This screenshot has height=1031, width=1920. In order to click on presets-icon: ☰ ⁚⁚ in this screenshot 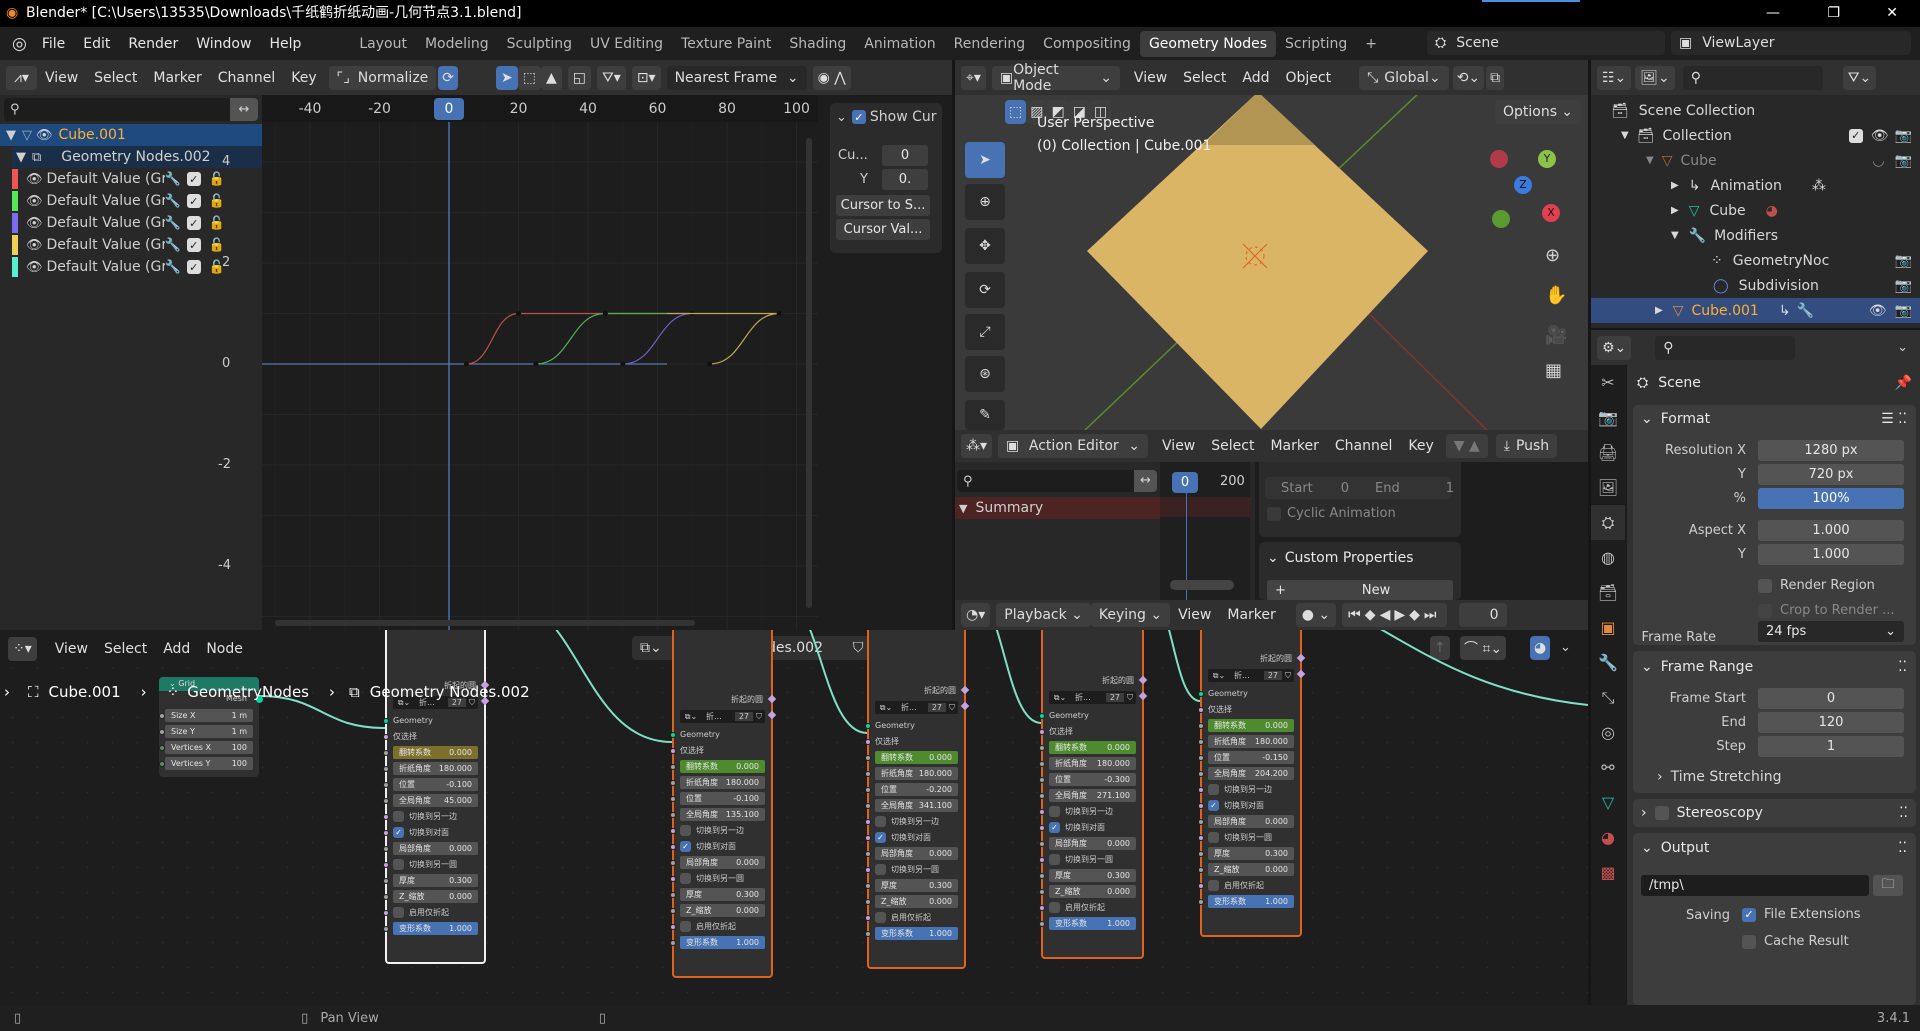, I will do `click(1894, 419)`.